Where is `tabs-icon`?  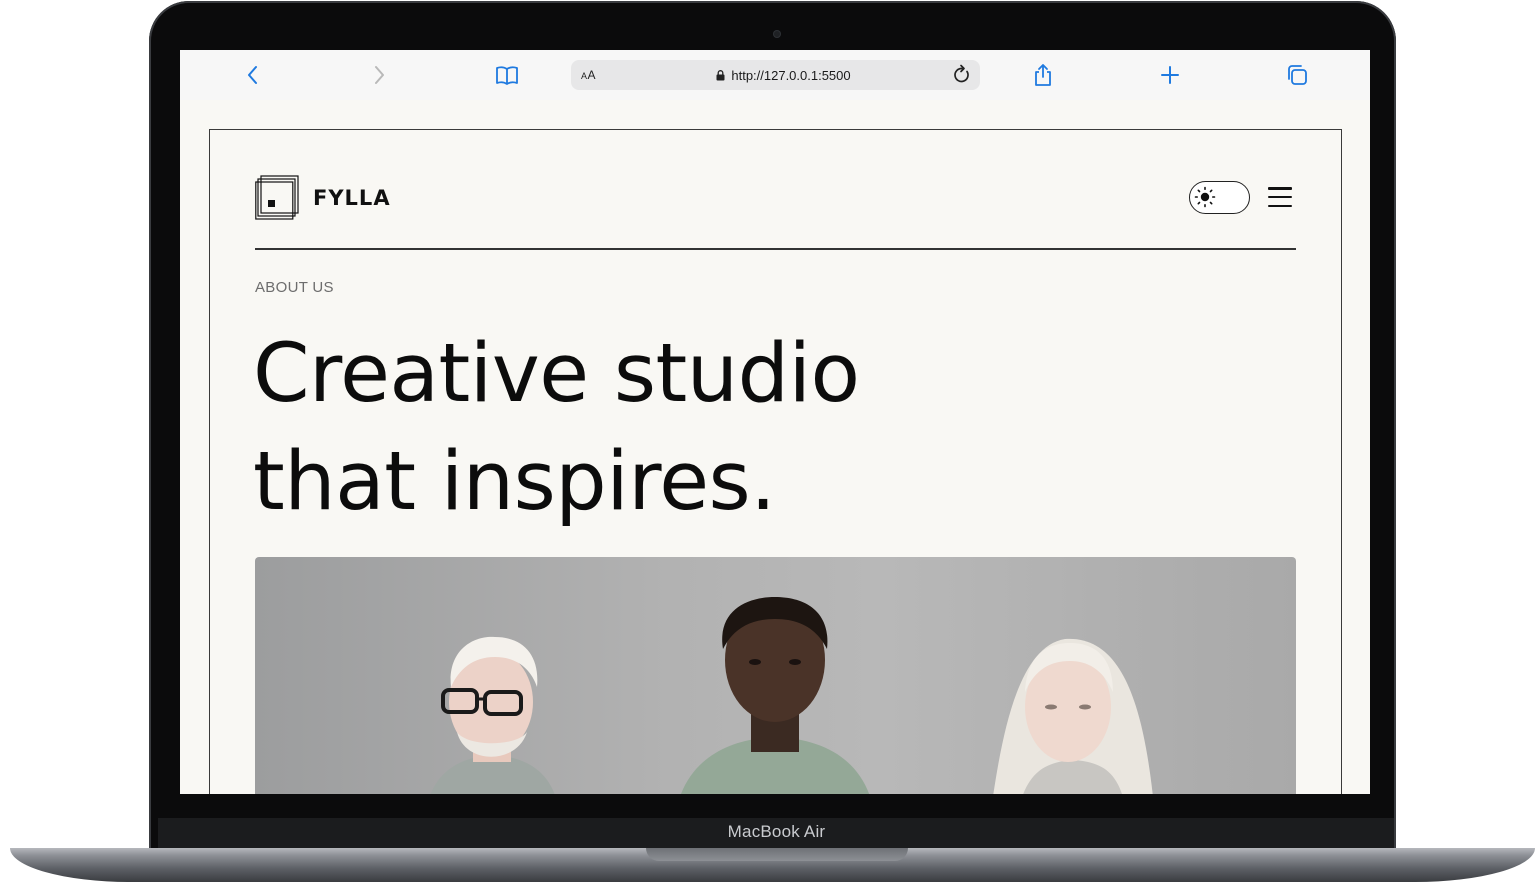
tabs-icon is located at coordinates (1297, 75).